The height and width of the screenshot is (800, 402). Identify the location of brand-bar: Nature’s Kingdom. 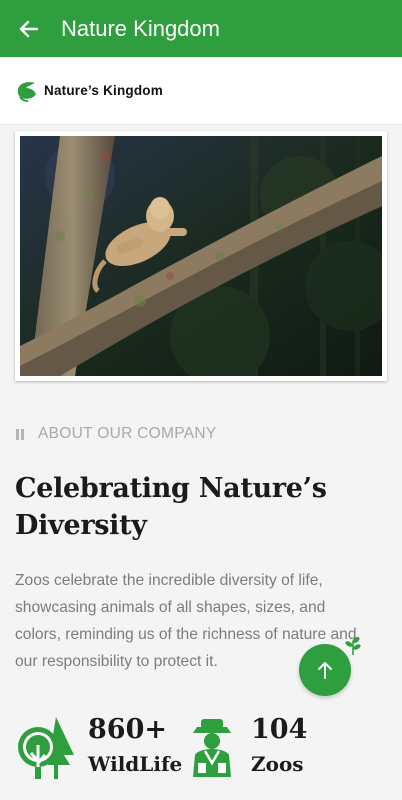
(201, 91).